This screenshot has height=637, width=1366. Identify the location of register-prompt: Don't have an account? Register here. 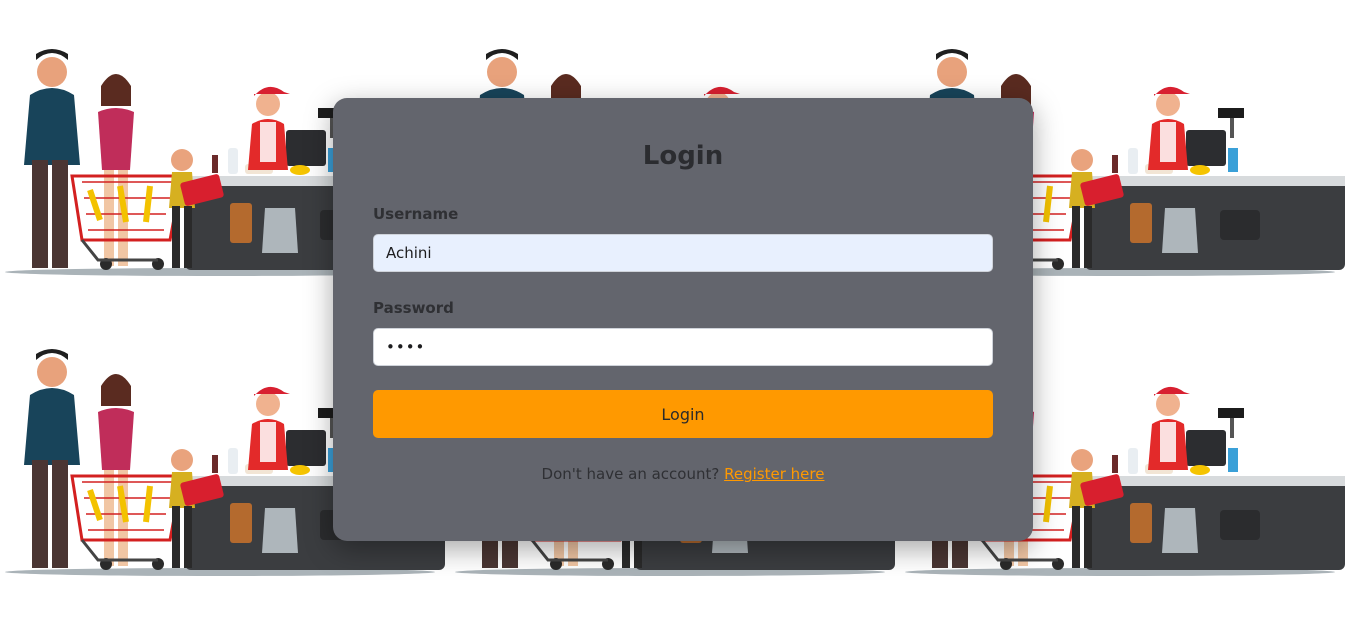
(683, 474).